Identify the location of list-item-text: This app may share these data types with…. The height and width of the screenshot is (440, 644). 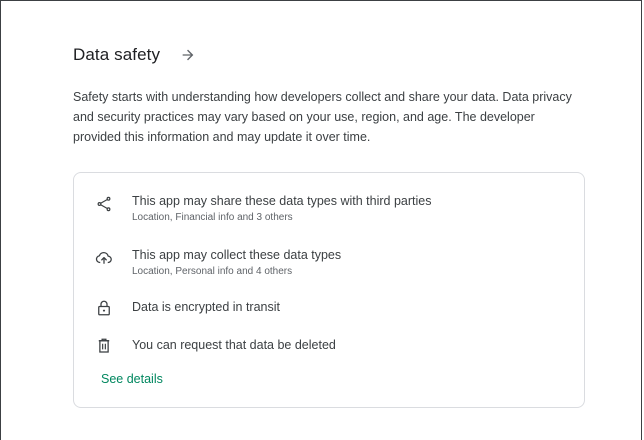
(281, 209).